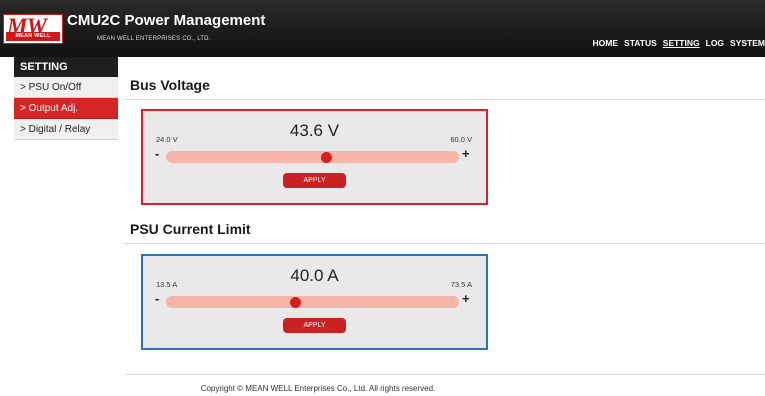 The height and width of the screenshot is (396, 765). Describe the element at coordinates (166, 20) in the screenshot. I see `app-title: CMU2C Power Management` at that location.